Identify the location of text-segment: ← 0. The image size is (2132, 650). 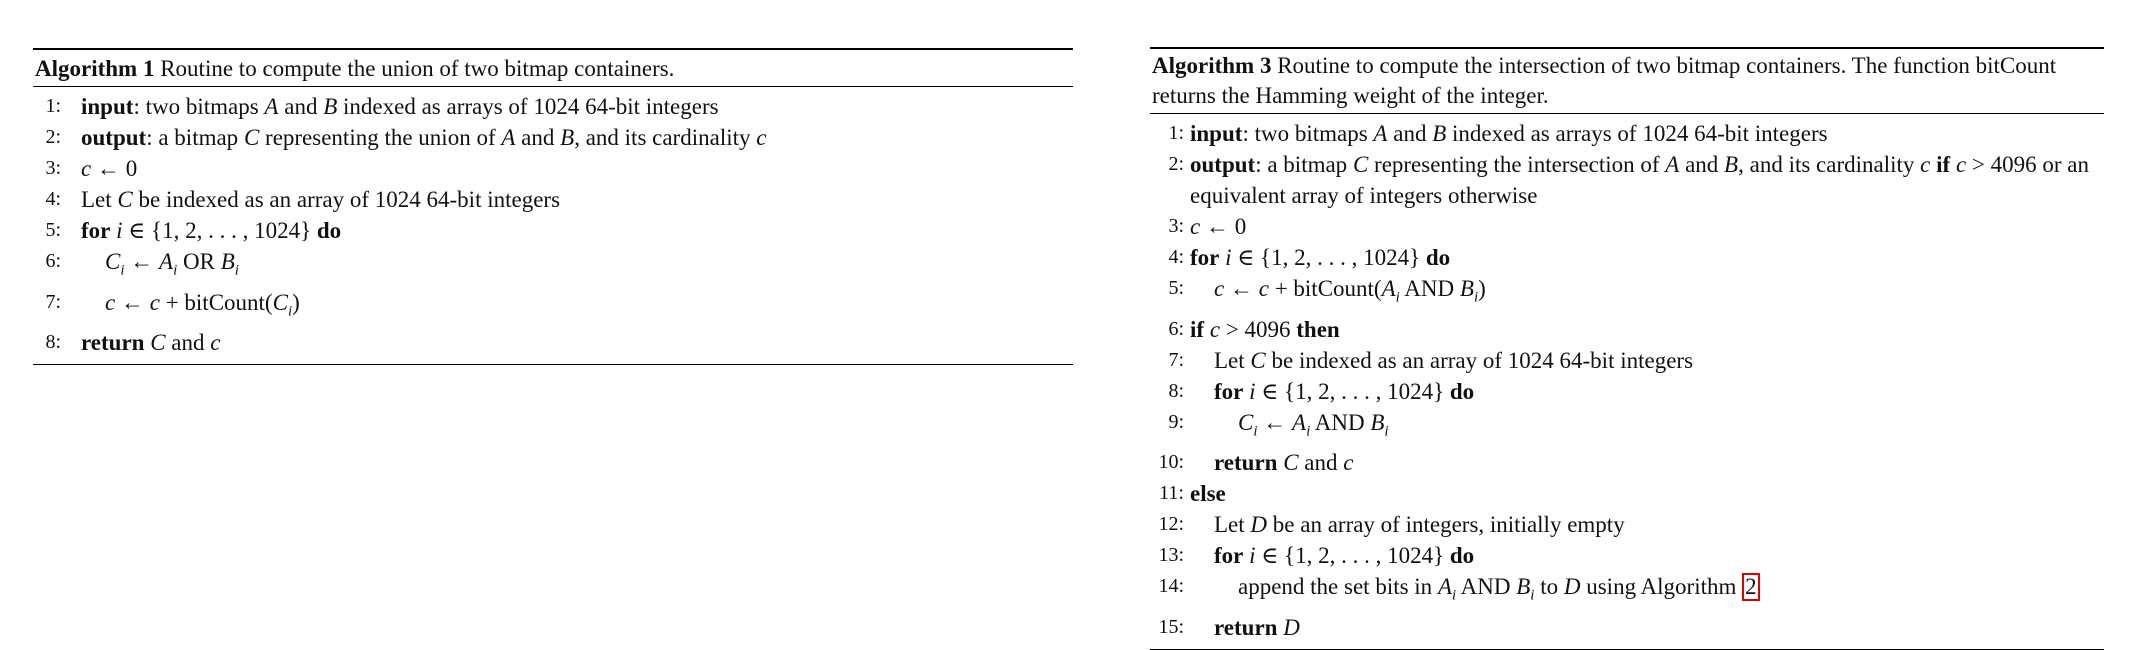
(1223, 226).